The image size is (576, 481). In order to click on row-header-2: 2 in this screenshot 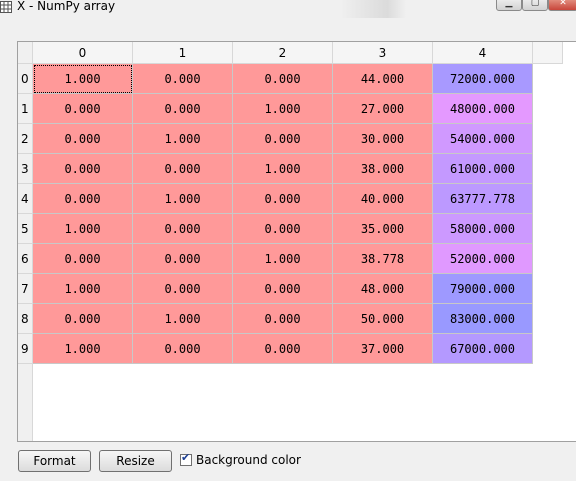, I will do `click(25, 139)`.